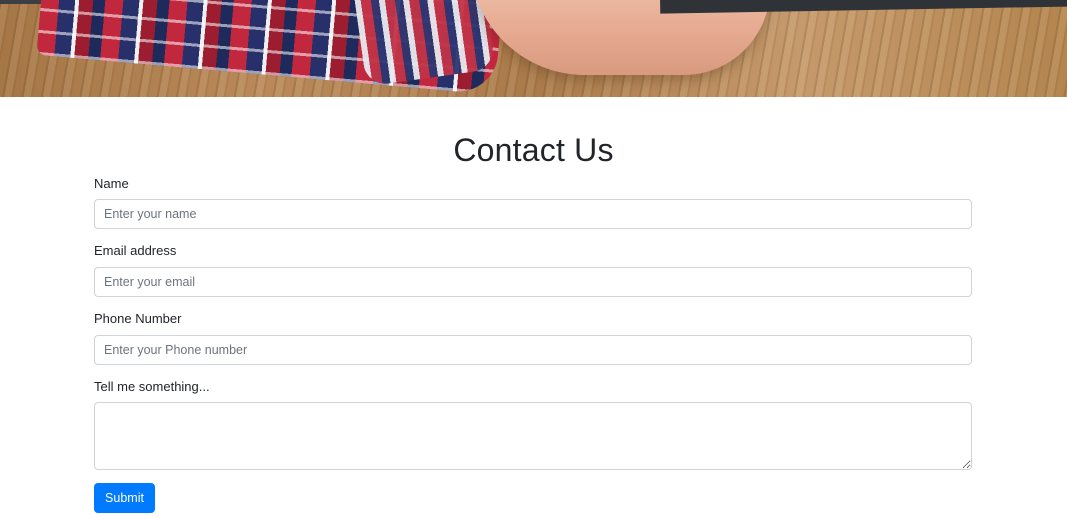 The height and width of the screenshot is (519, 1067). Describe the element at coordinates (135, 250) in the screenshot. I see `email-label: Email address` at that location.